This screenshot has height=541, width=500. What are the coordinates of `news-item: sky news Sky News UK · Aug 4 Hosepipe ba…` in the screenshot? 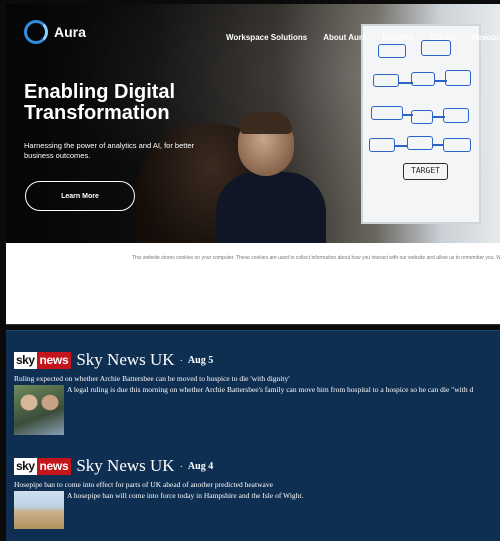 It's located at (257, 492).